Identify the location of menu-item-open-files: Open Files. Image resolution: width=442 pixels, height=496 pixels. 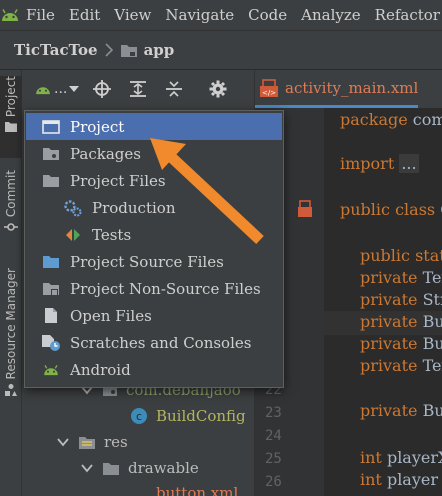
(154, 315).